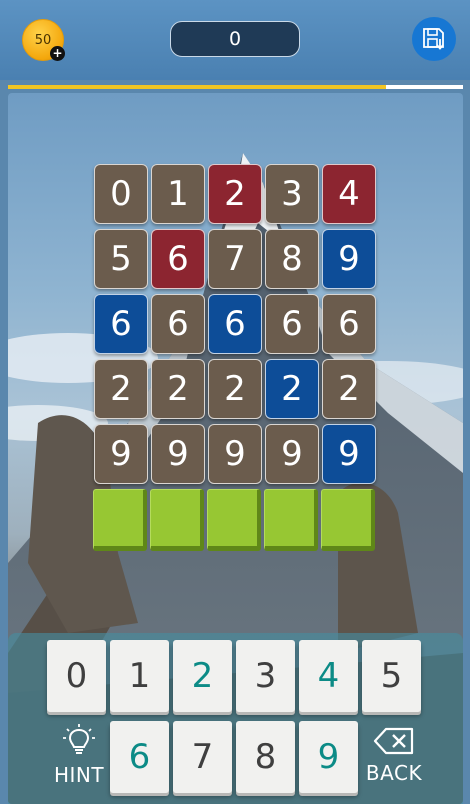 This screenshot has width=470, height=804. I want to click on back-button: BACK, so click(394, 764).